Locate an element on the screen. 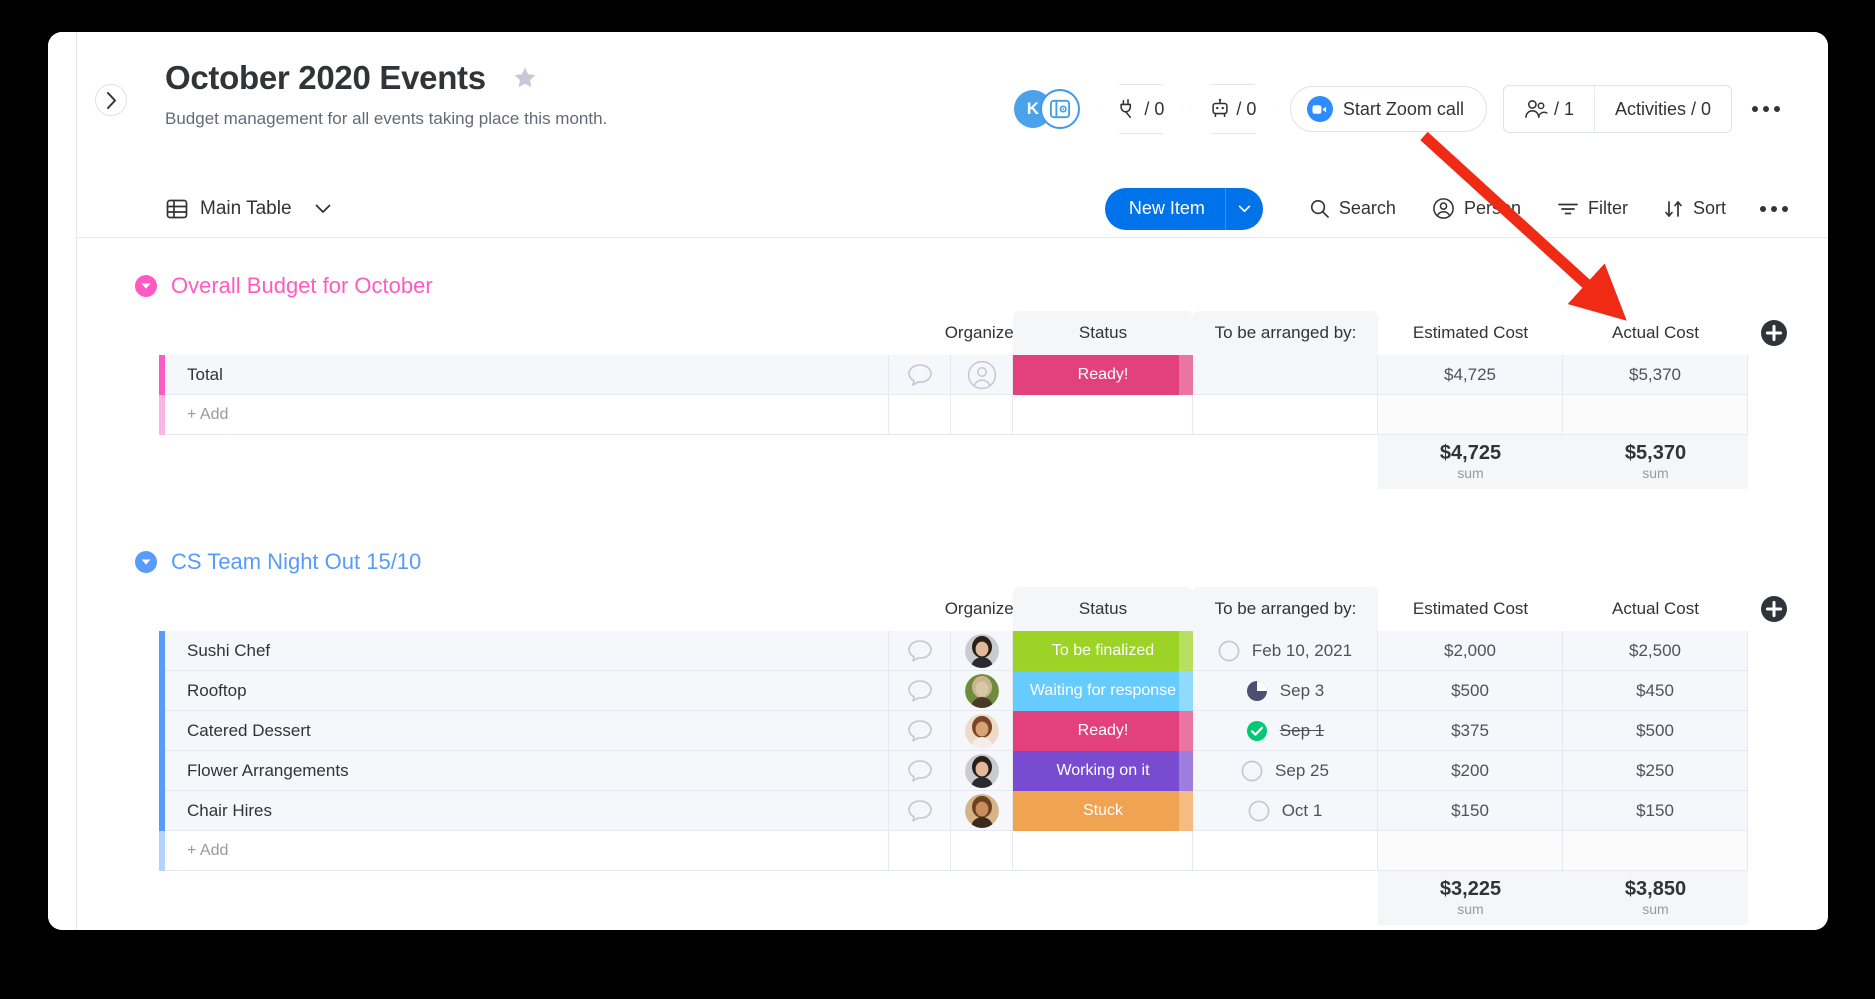 This screenshot has height=999, width=1875. status-badge: Working on it is located at coordinates (1103, 771).